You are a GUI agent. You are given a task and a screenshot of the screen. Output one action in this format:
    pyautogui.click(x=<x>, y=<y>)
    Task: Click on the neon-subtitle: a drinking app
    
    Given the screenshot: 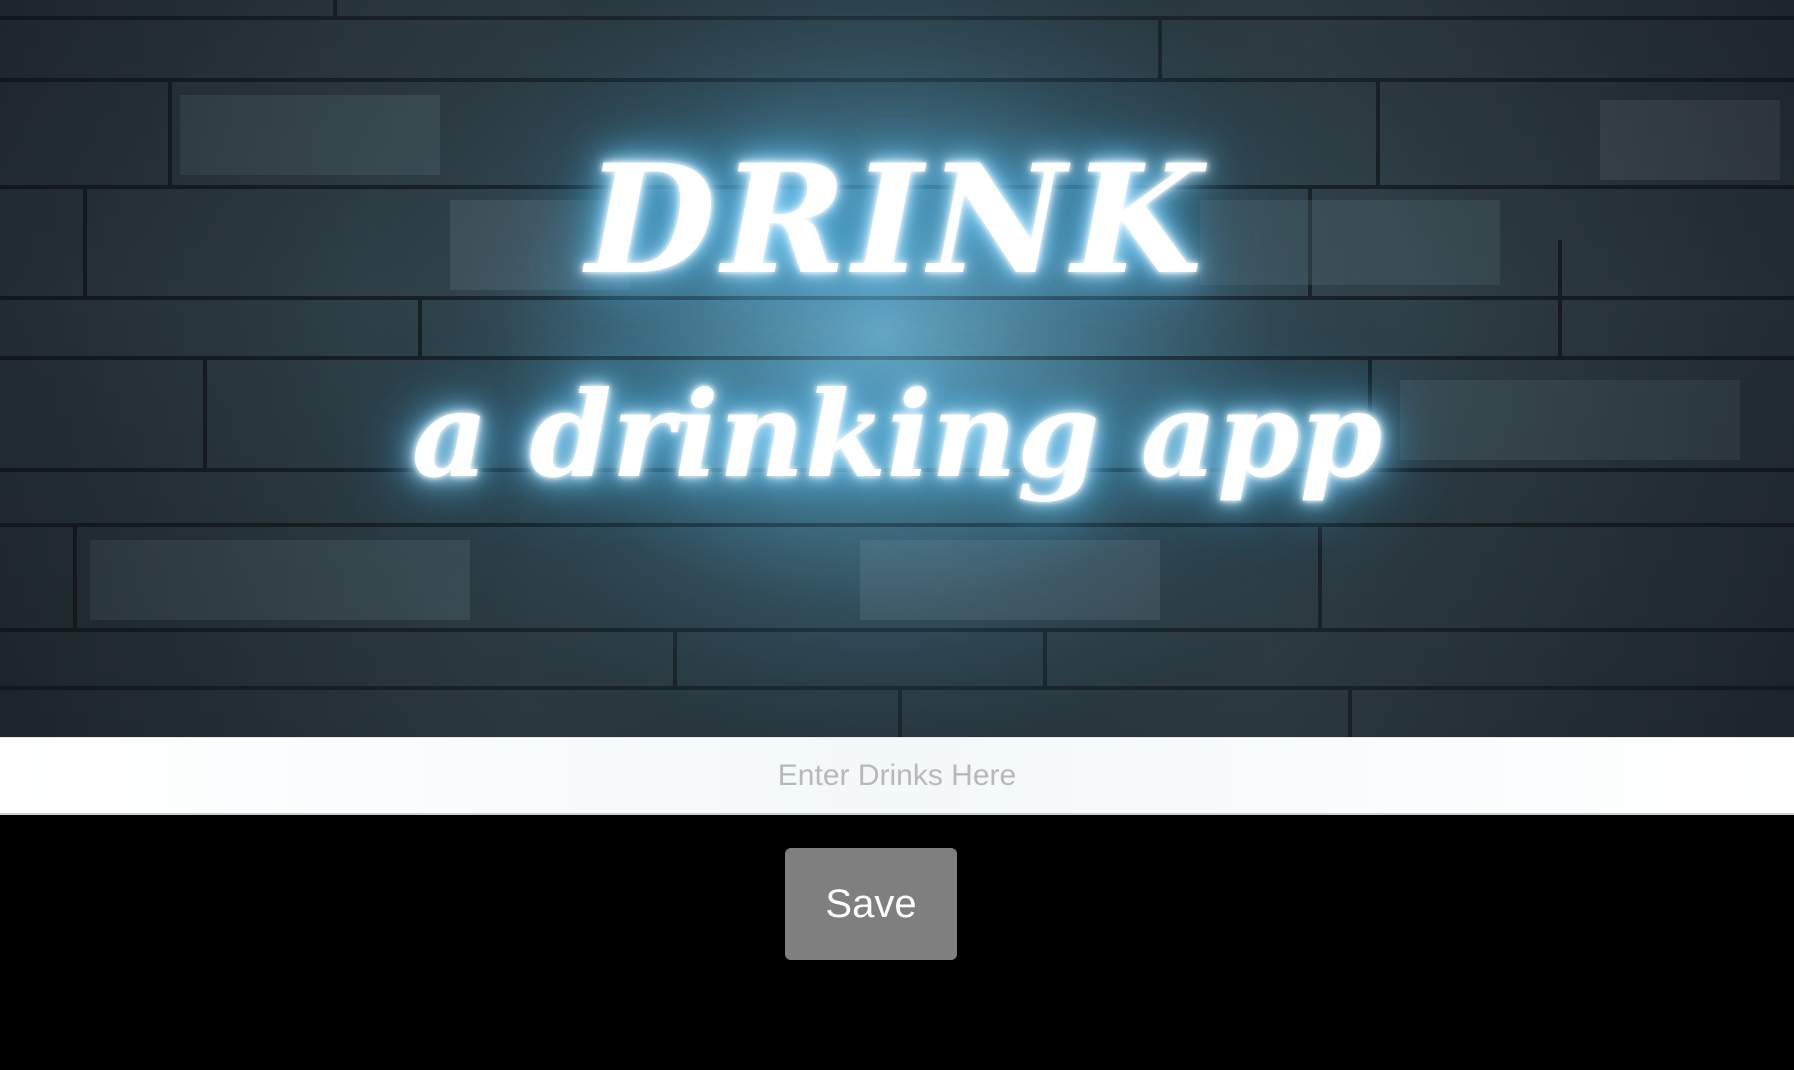 What is the action you would take?
    pyautogui.click(x=897, y=434)
    